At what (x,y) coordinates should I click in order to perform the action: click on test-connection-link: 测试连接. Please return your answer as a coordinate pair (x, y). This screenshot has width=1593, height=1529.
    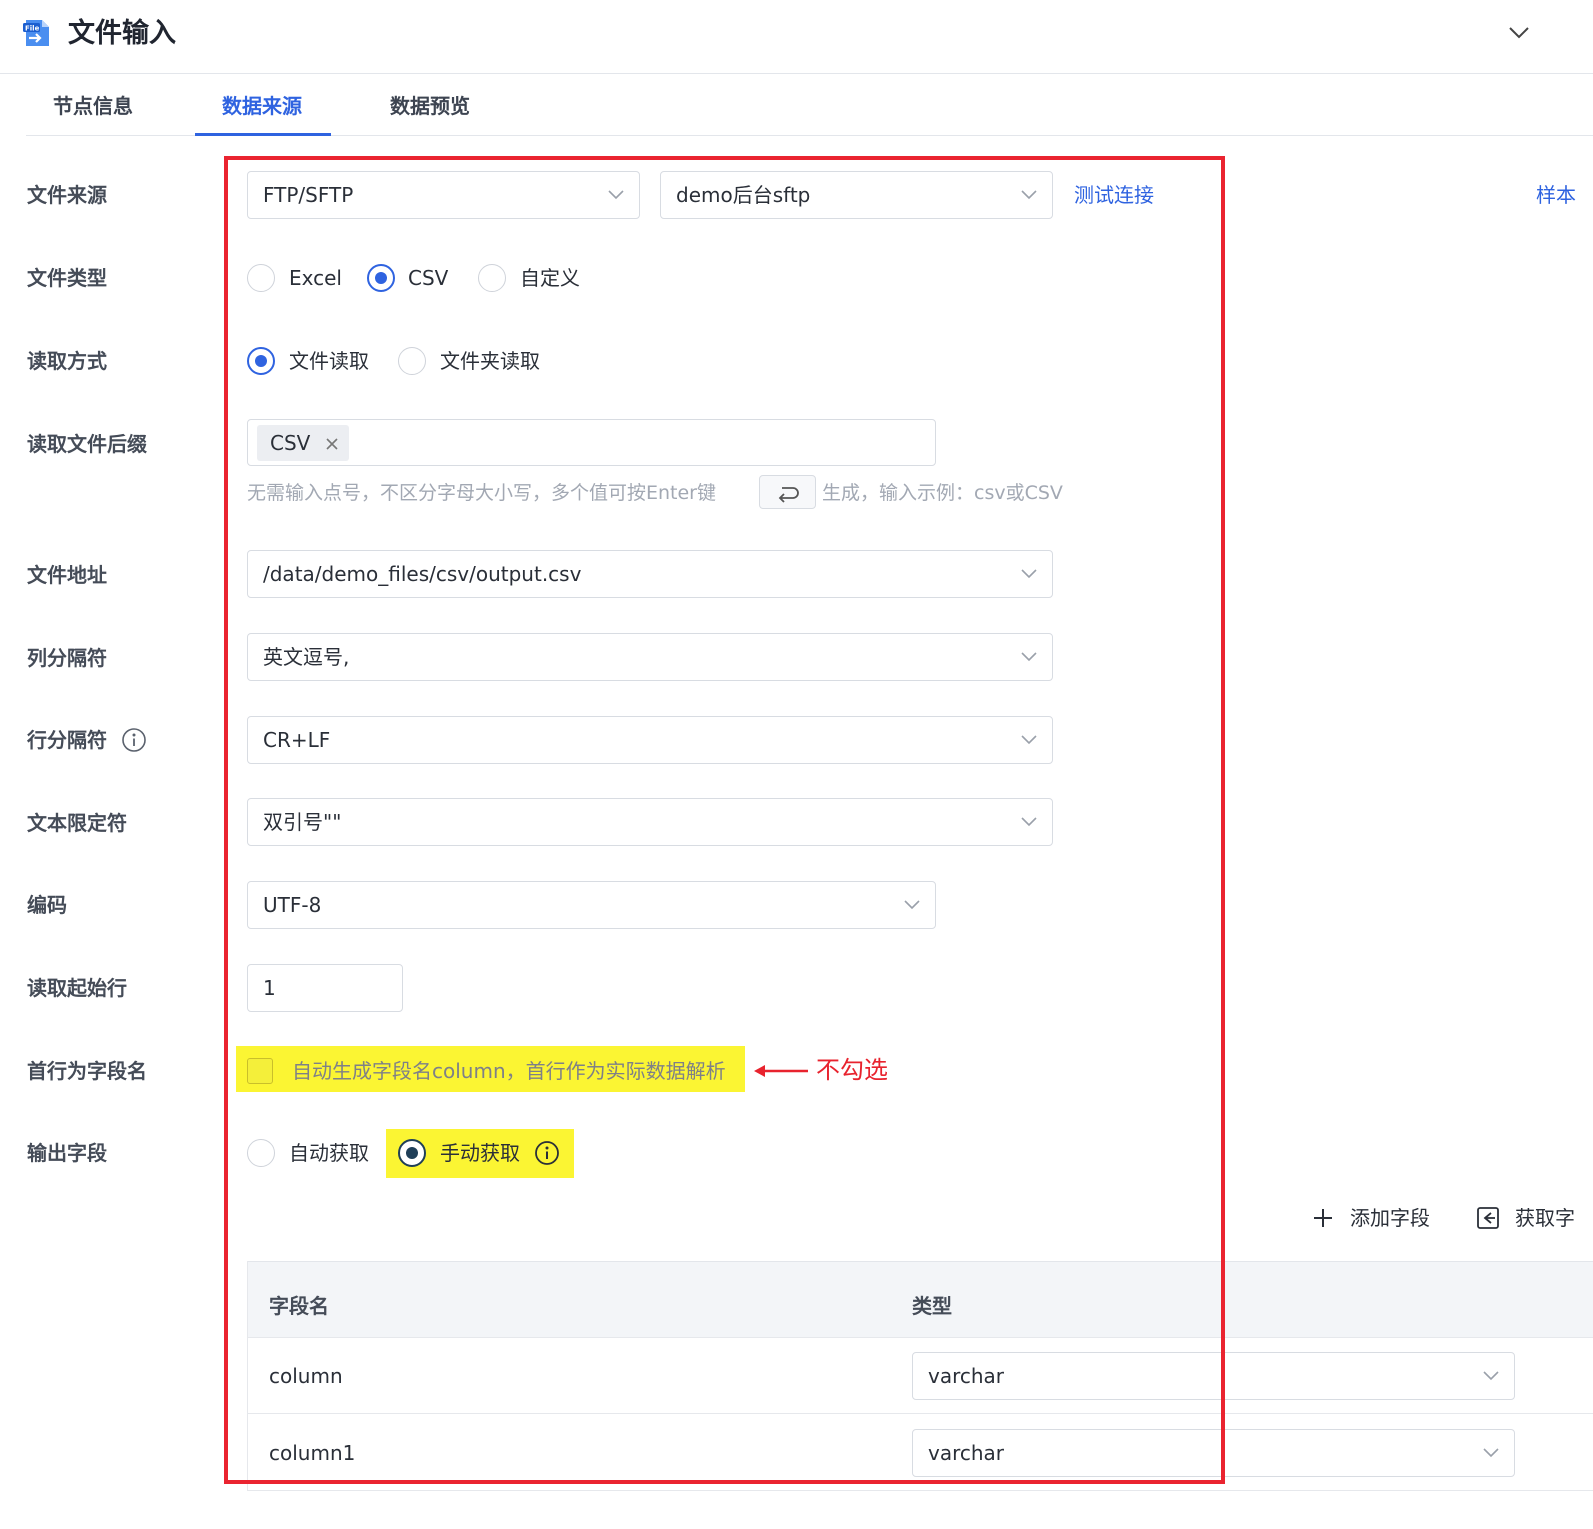
    Looking at the image, I should click on (1114, 195).